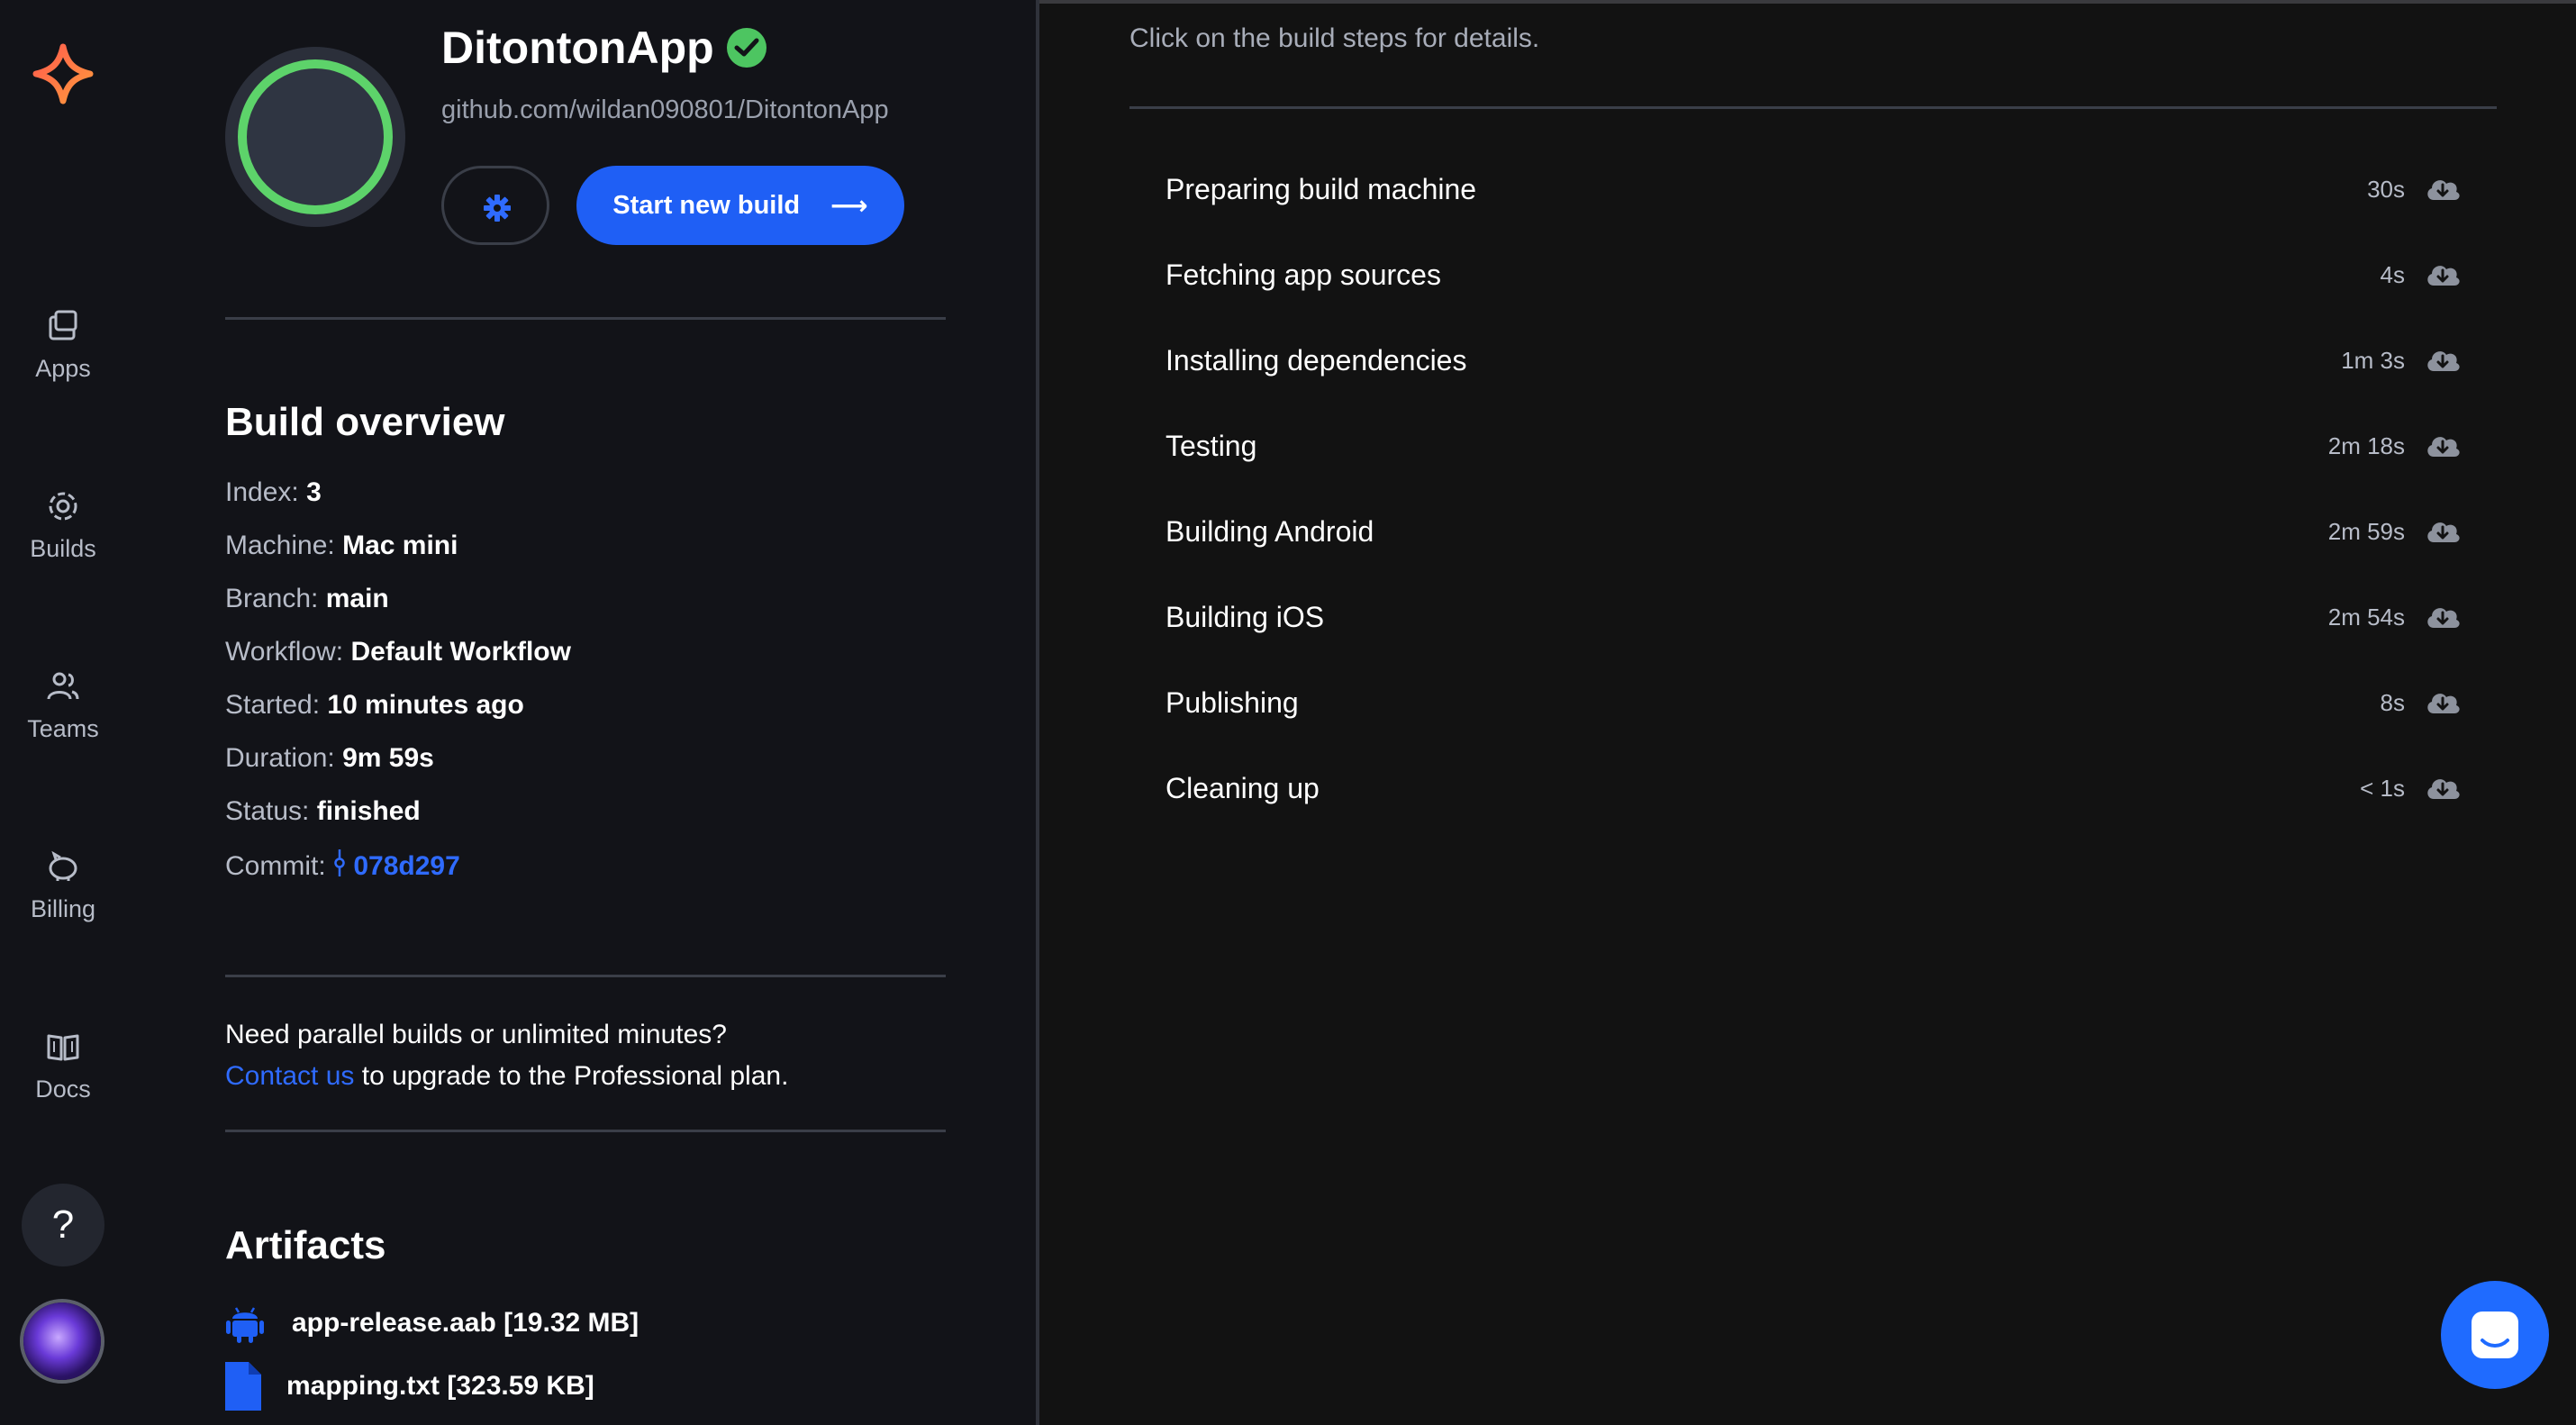 This screenshot has height=1425, width=2576. Describe the element at coordinates (1815, 531) in the screenshot. I see `build-step: Building Android 2m 59s` at that location.